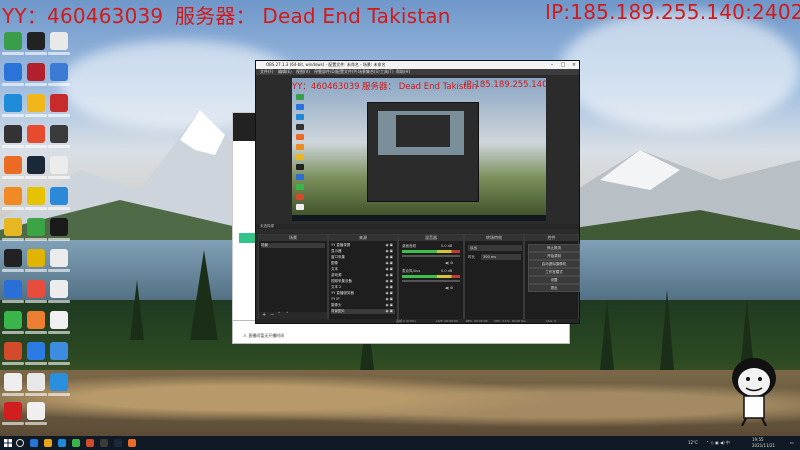  I want to click on source-item: 背景图片 ◉ ▣, so click(363, 311).